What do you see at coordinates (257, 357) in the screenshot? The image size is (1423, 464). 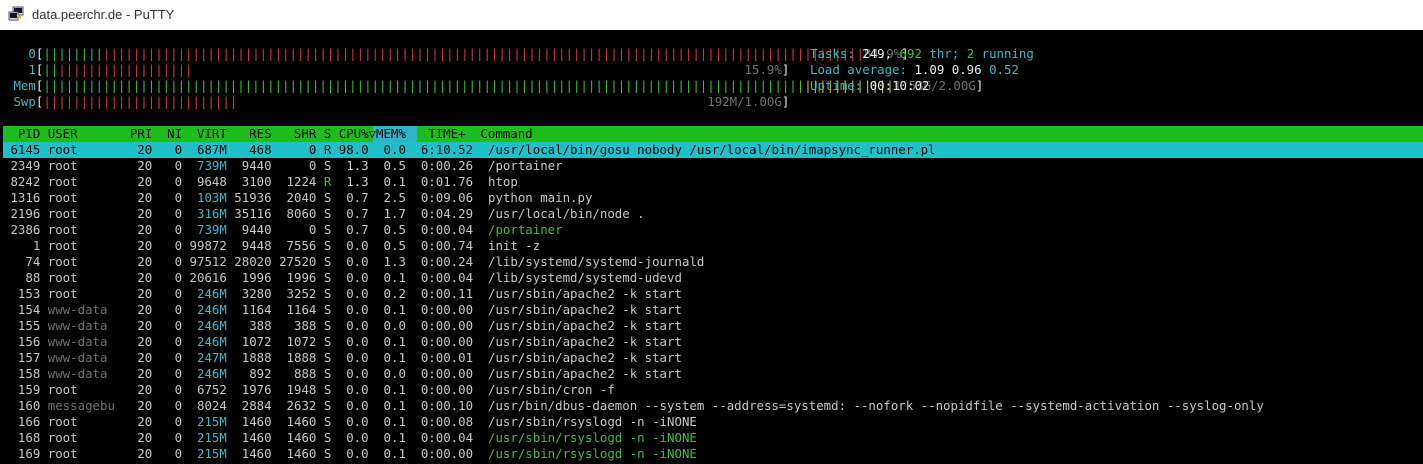 I see `res-cell: 1888` at bounding box center [257, 357].